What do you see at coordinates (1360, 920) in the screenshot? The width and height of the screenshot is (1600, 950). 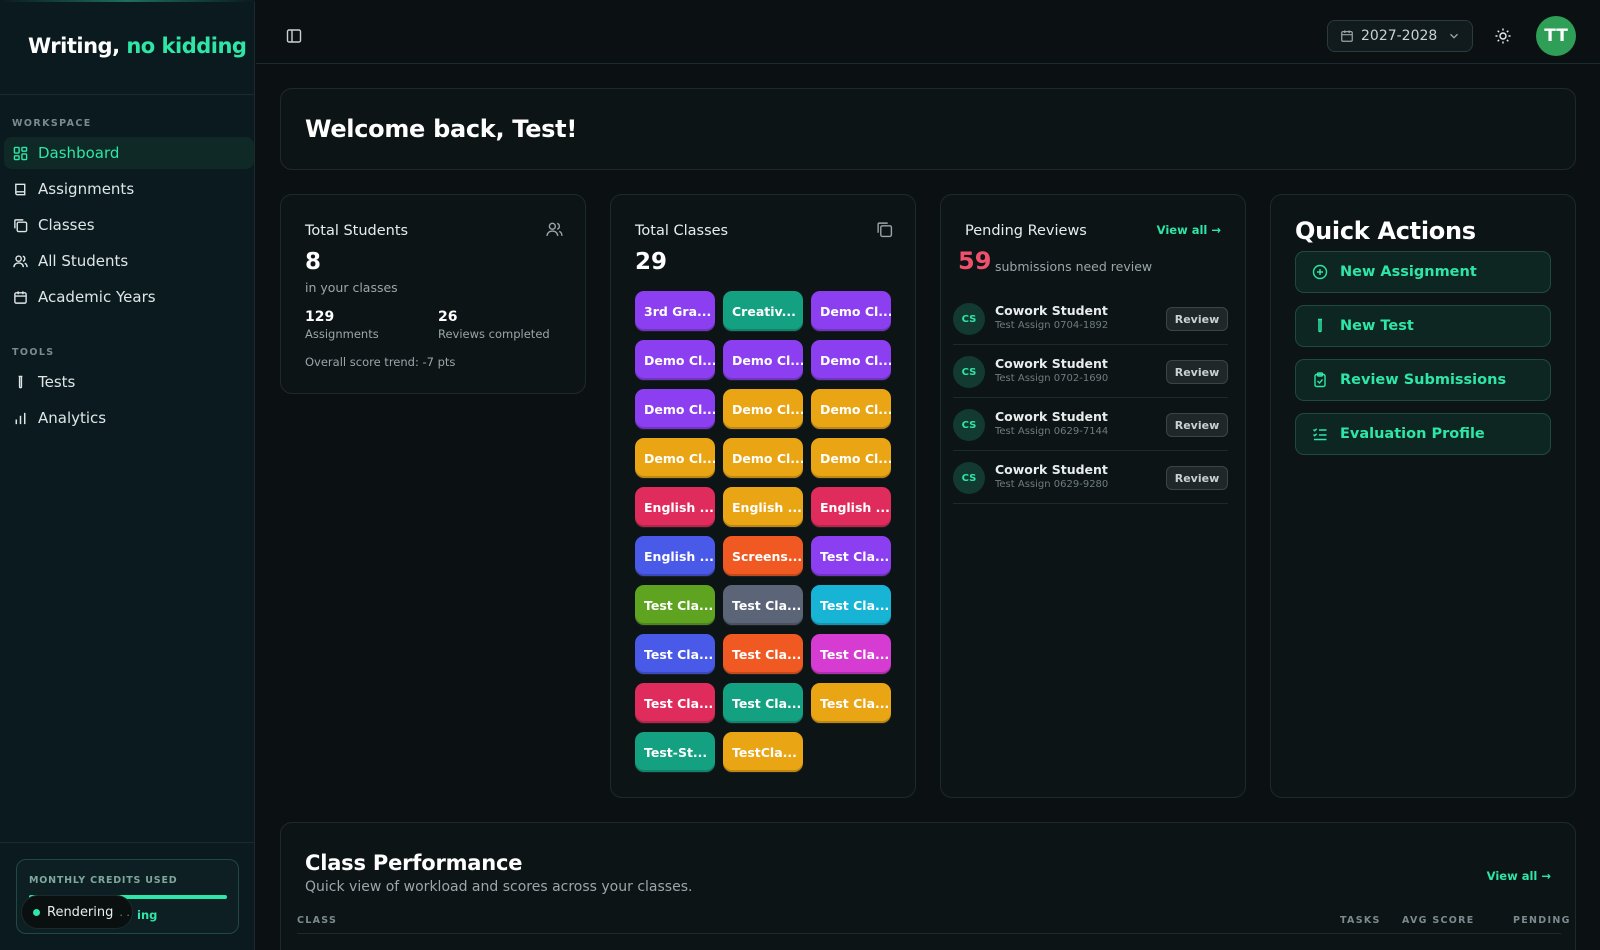 I see `column-header-tasks: TASKS` at bounding box center [1360, 920].